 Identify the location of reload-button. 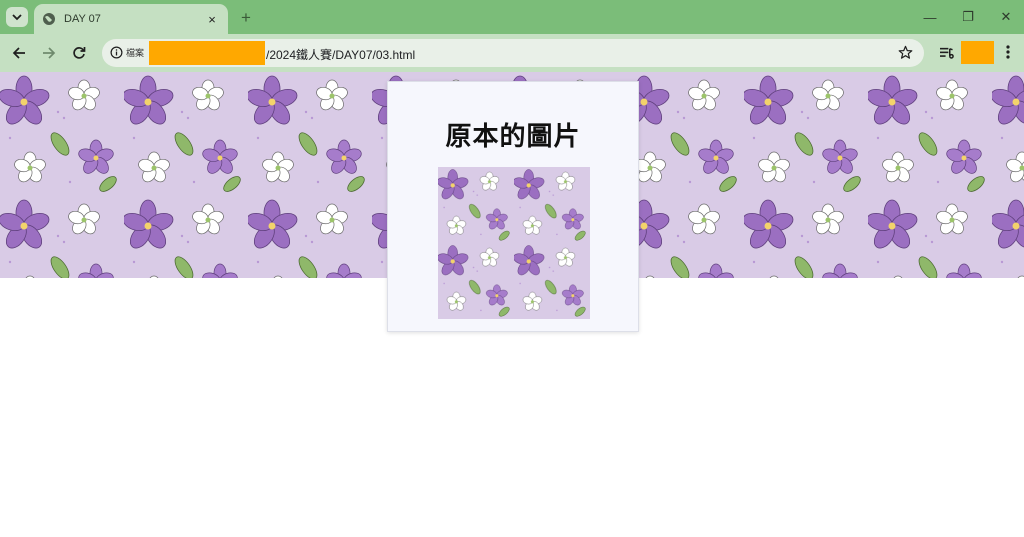
(79, 53).